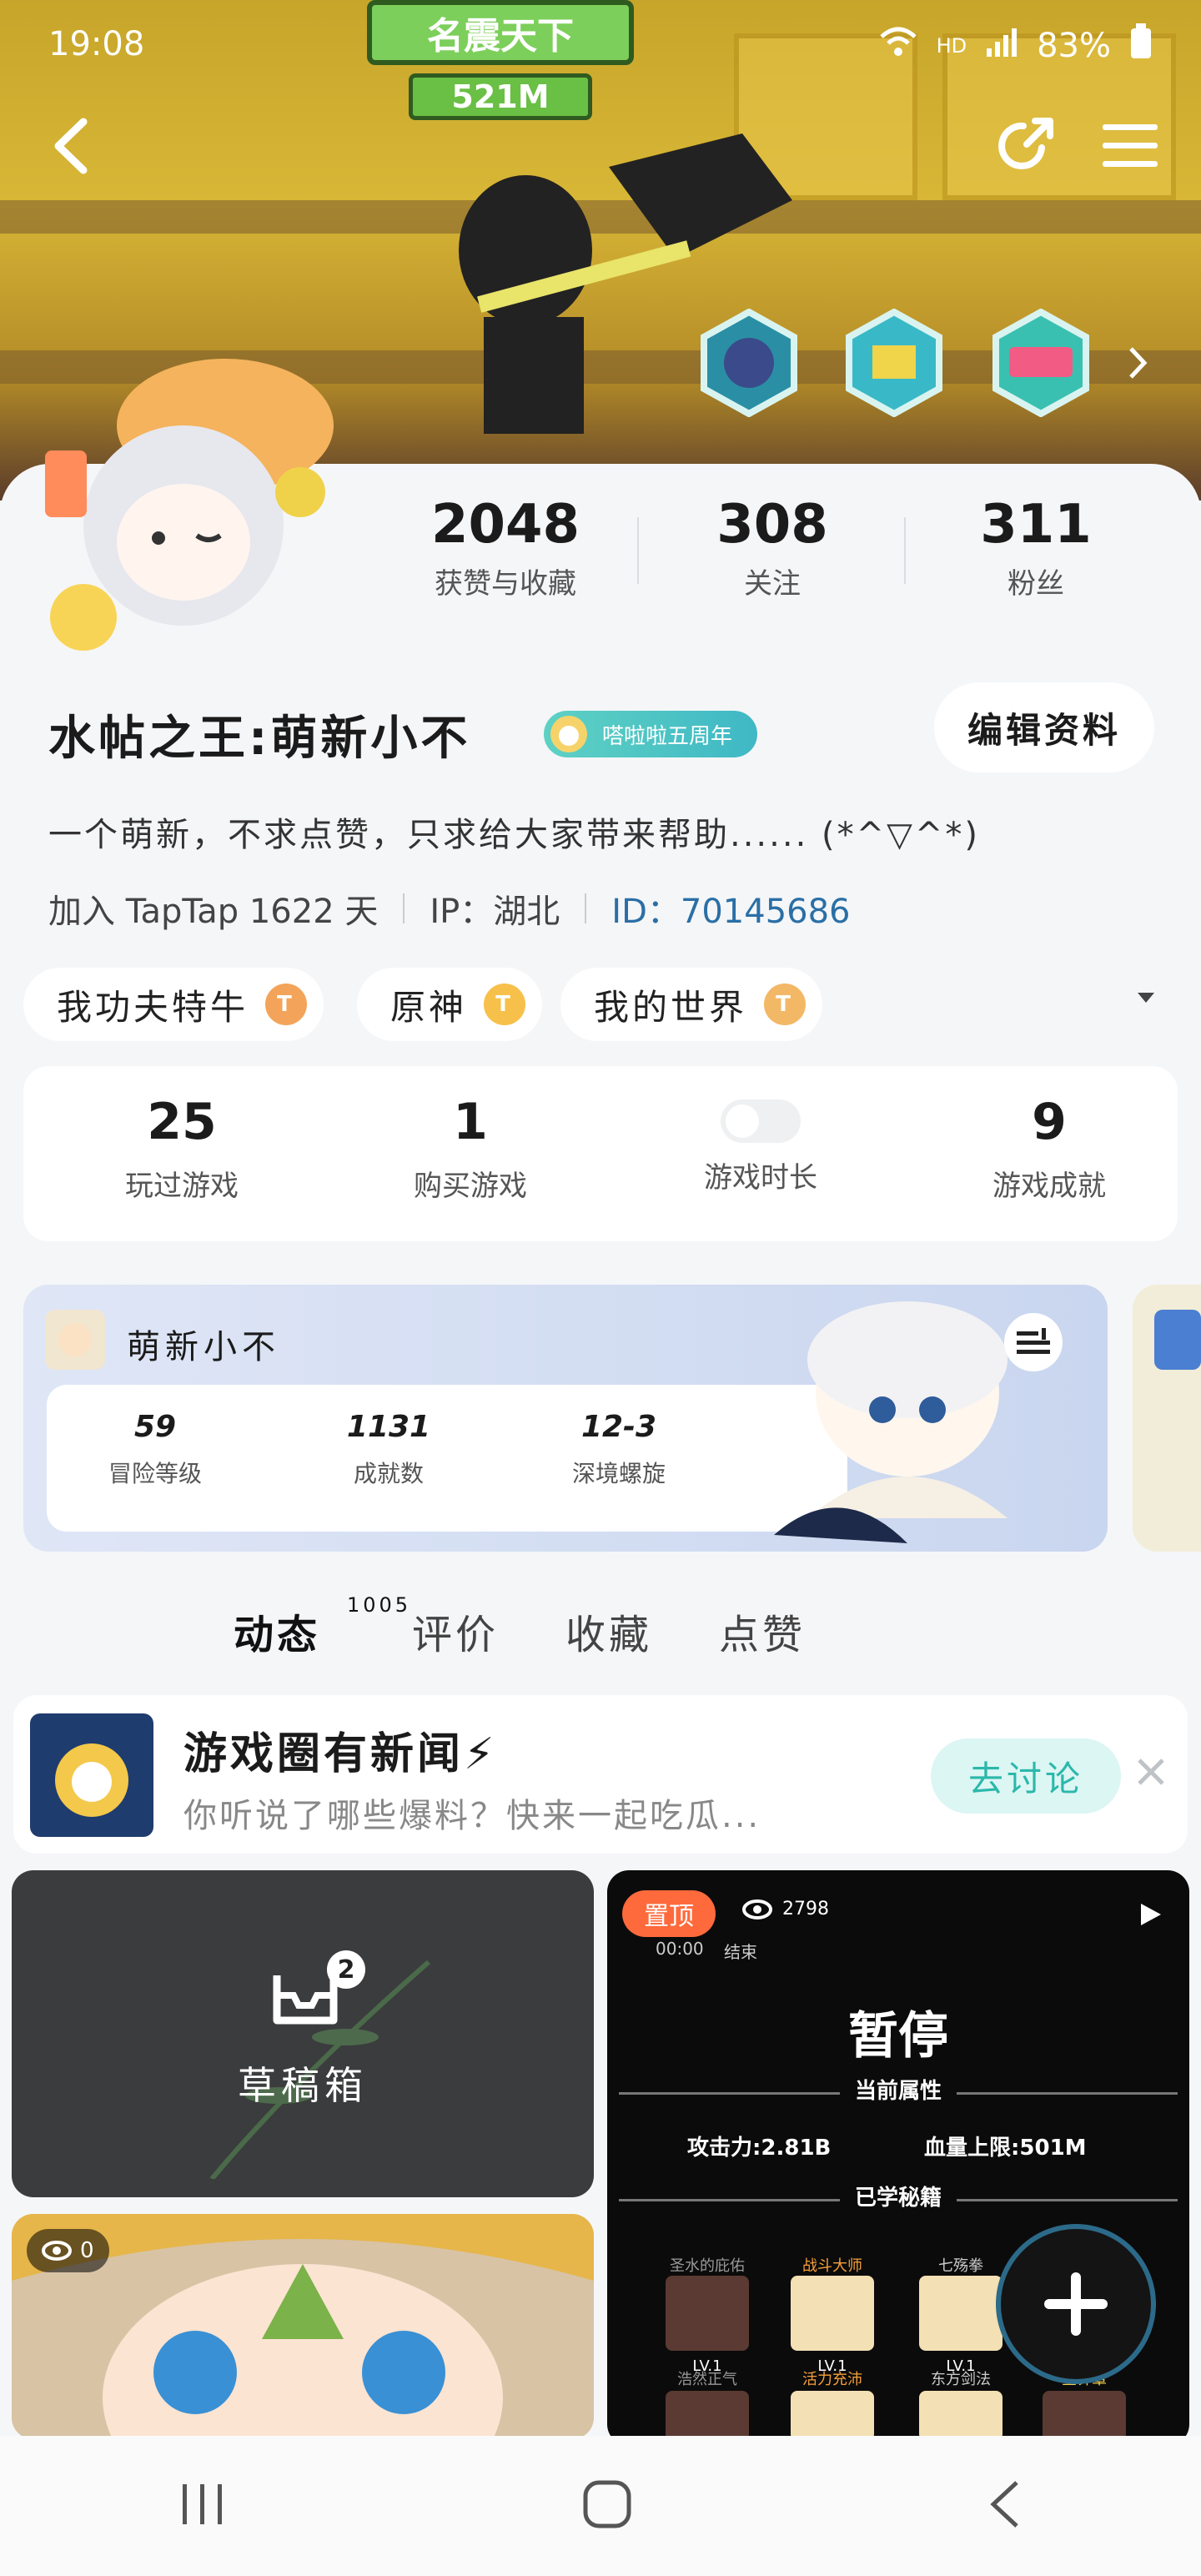  What do you see at coordinates (97, 44) in the screenshot?
I see `status-time: 19:08` at bounding box center [97, 44].